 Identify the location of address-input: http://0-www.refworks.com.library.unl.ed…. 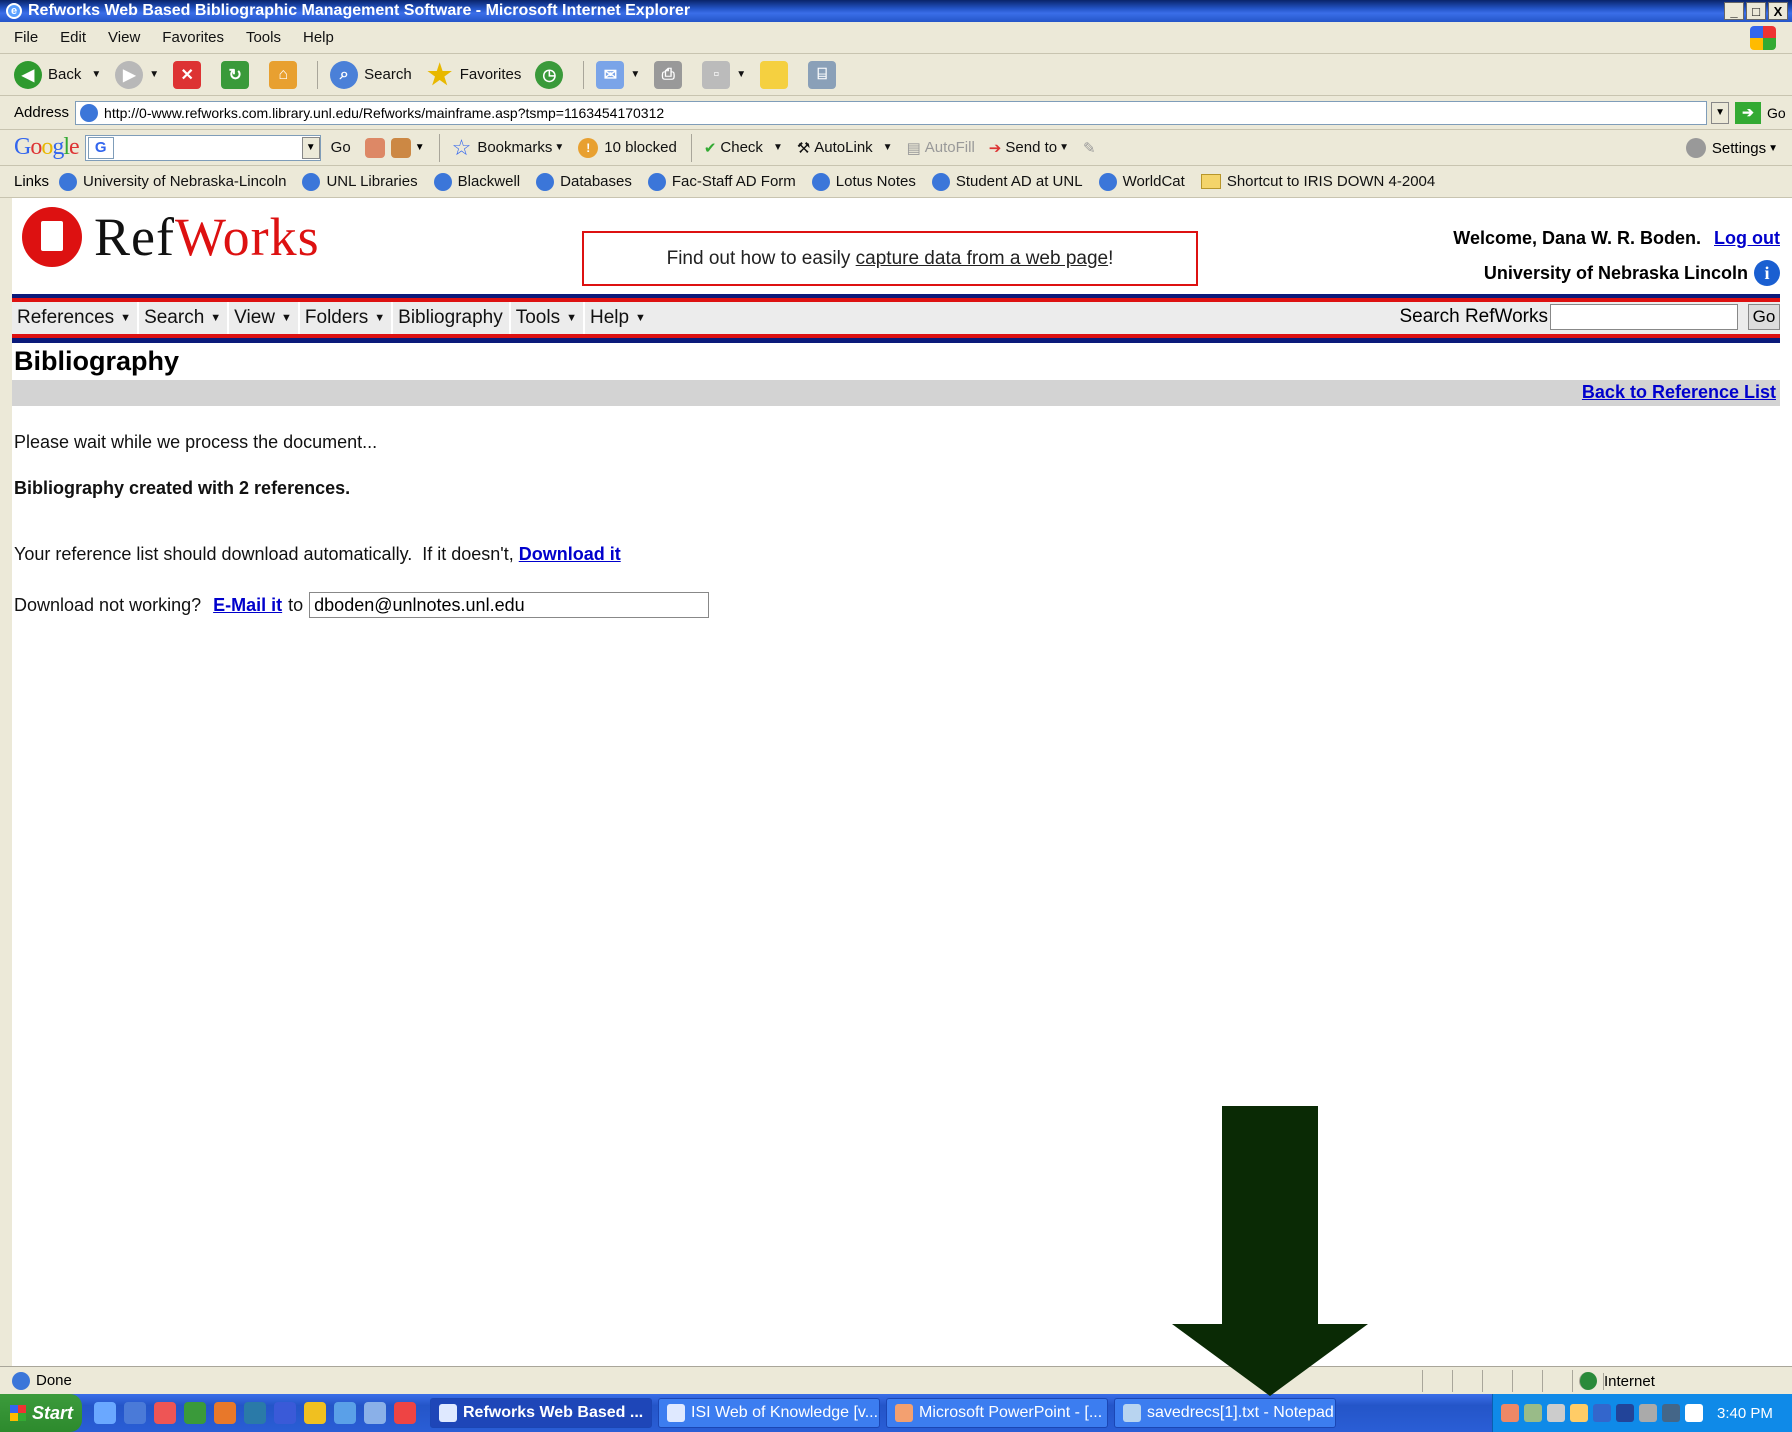
(891, 112).